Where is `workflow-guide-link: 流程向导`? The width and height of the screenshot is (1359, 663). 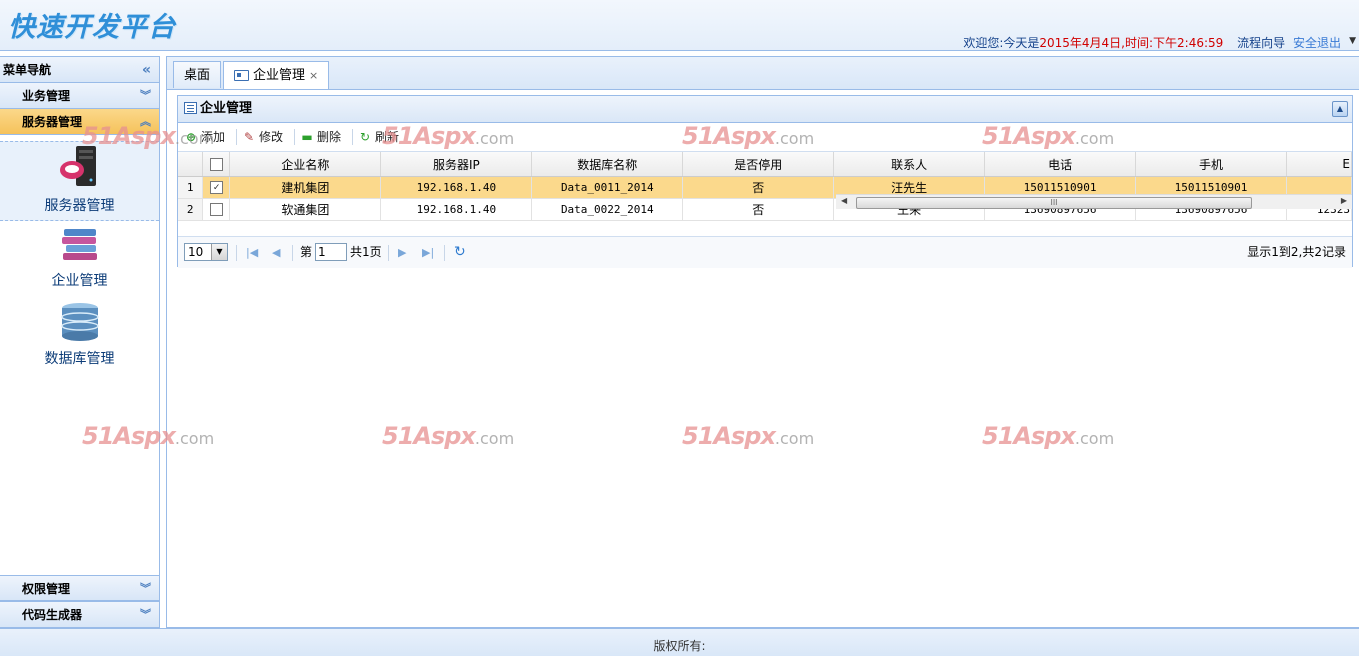 workflow-guide-link: 流程向导 is located at coordinates (1261, 43).